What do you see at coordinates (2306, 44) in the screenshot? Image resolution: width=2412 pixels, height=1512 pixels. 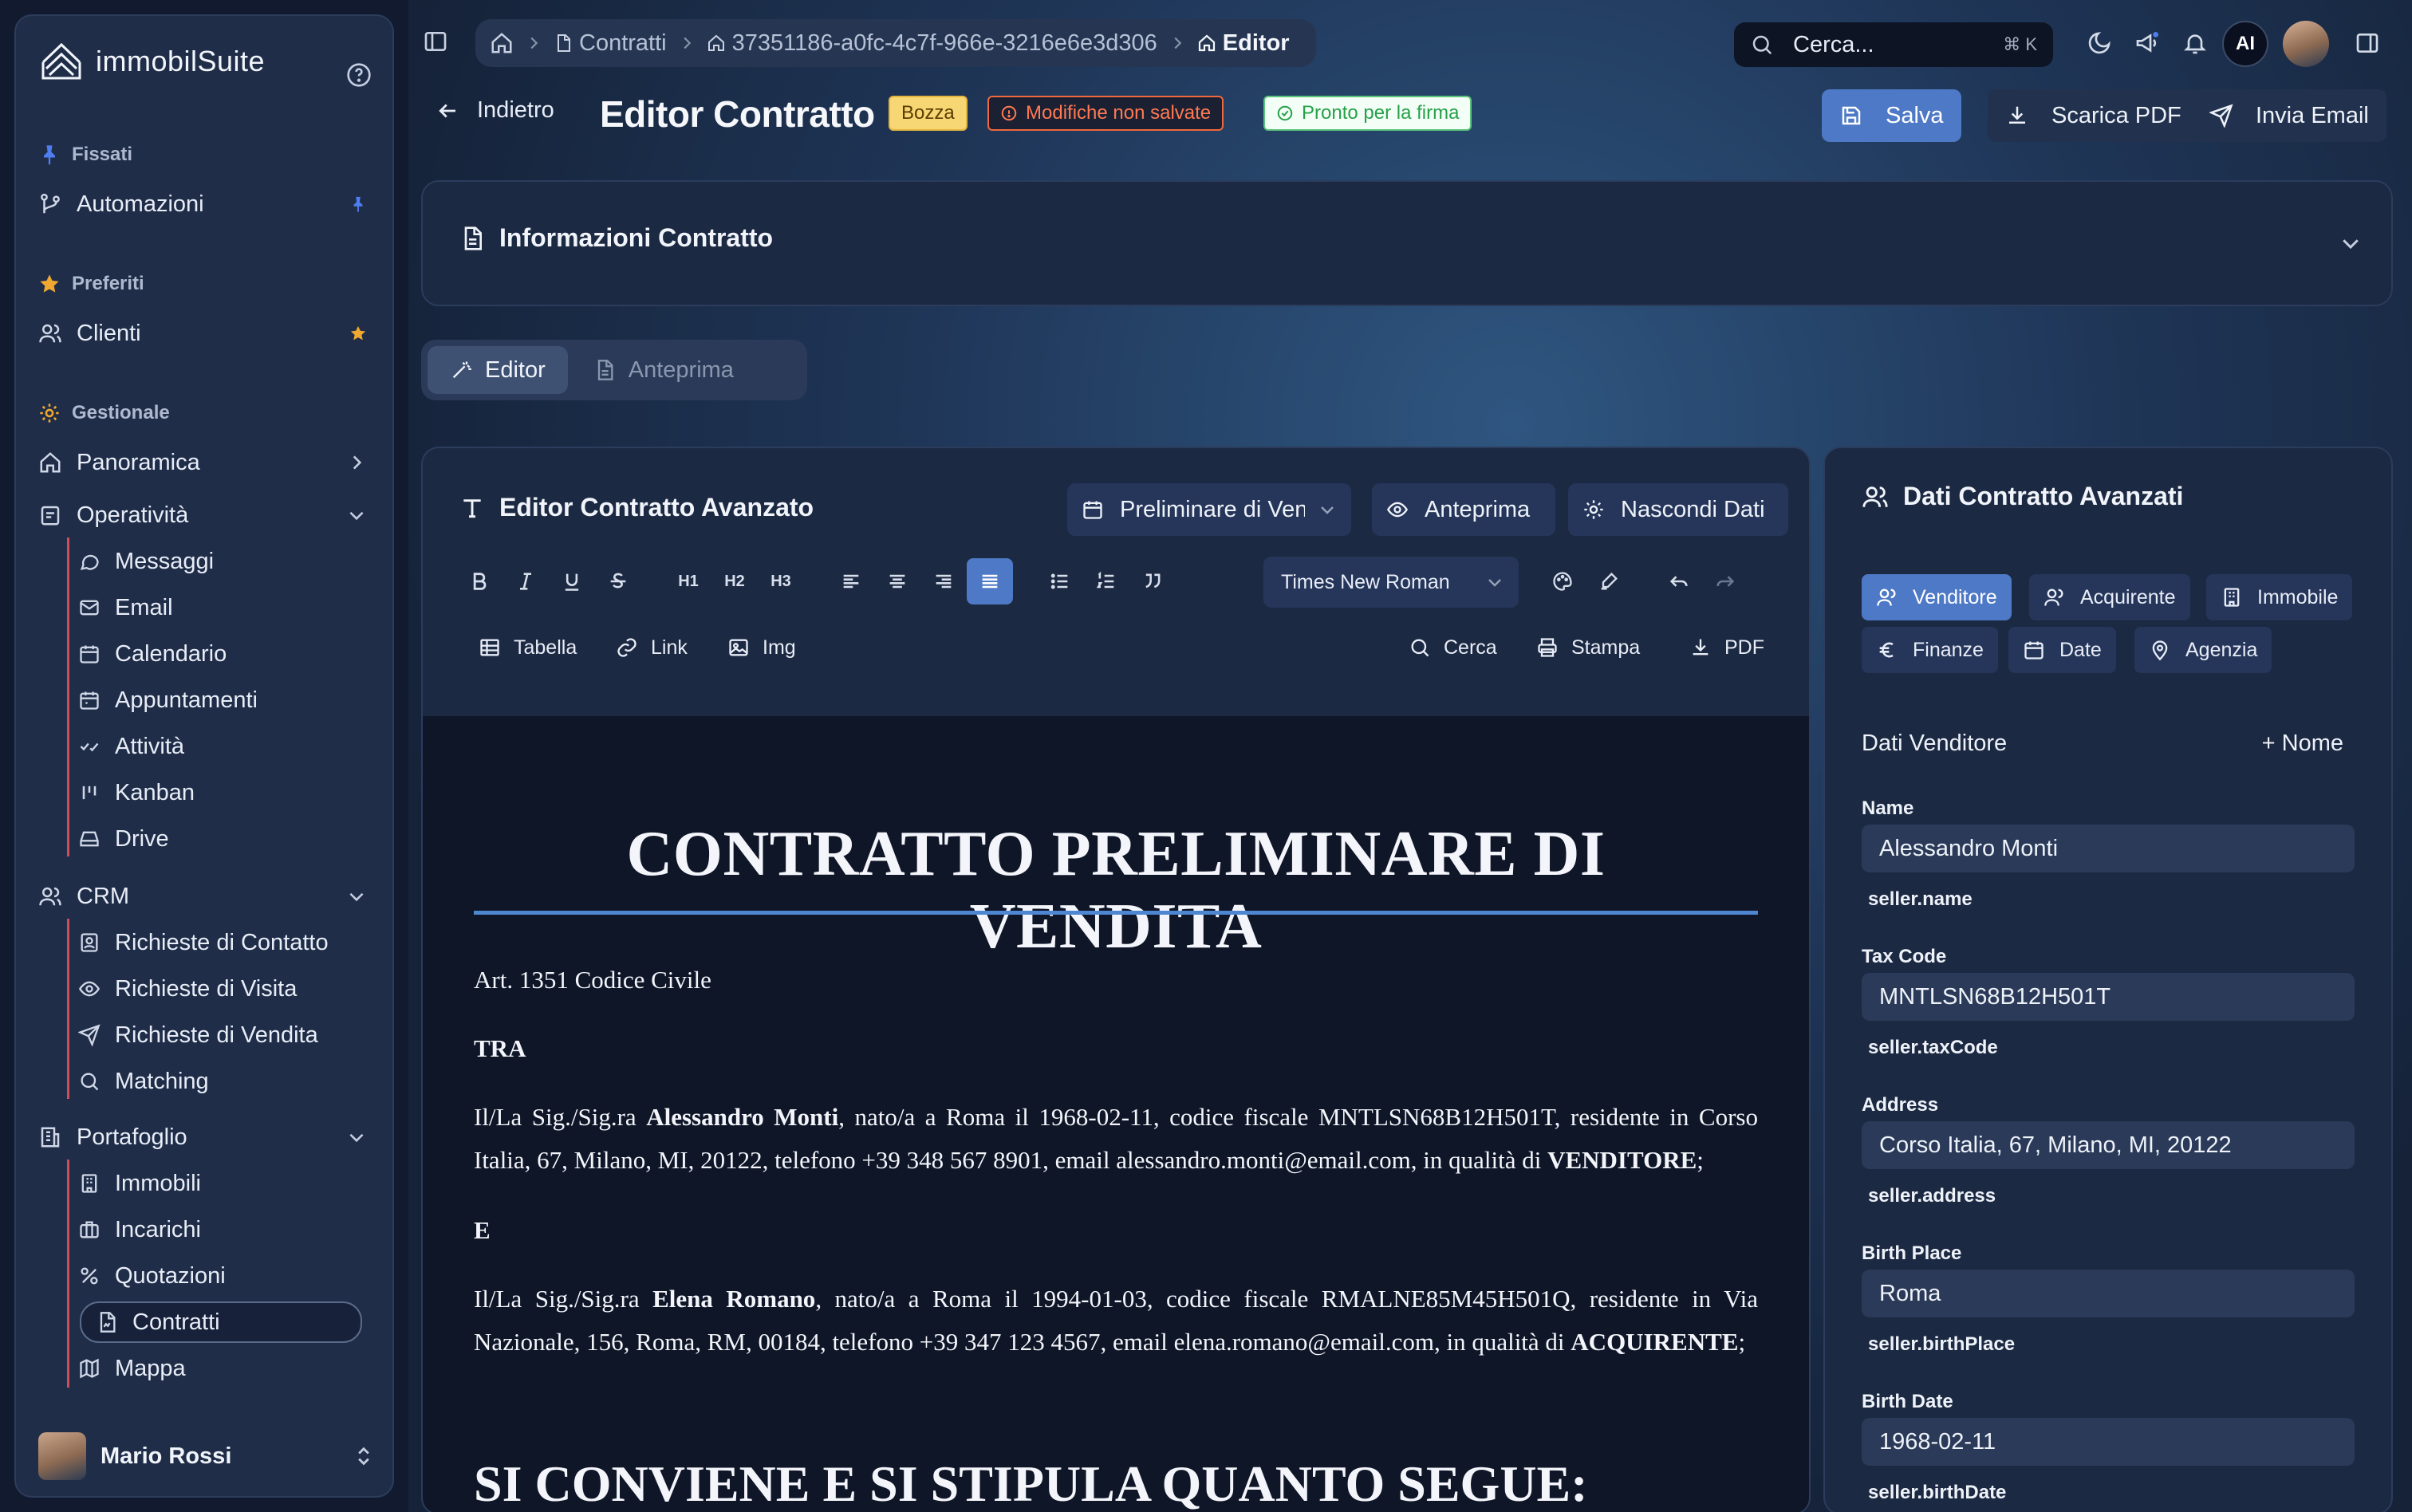 I see `avatar` at bounding box center [2306, 44].